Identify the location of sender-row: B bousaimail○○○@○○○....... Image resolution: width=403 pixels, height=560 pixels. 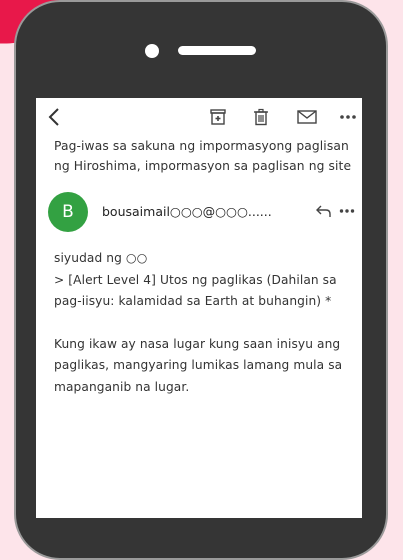
(203, 212).